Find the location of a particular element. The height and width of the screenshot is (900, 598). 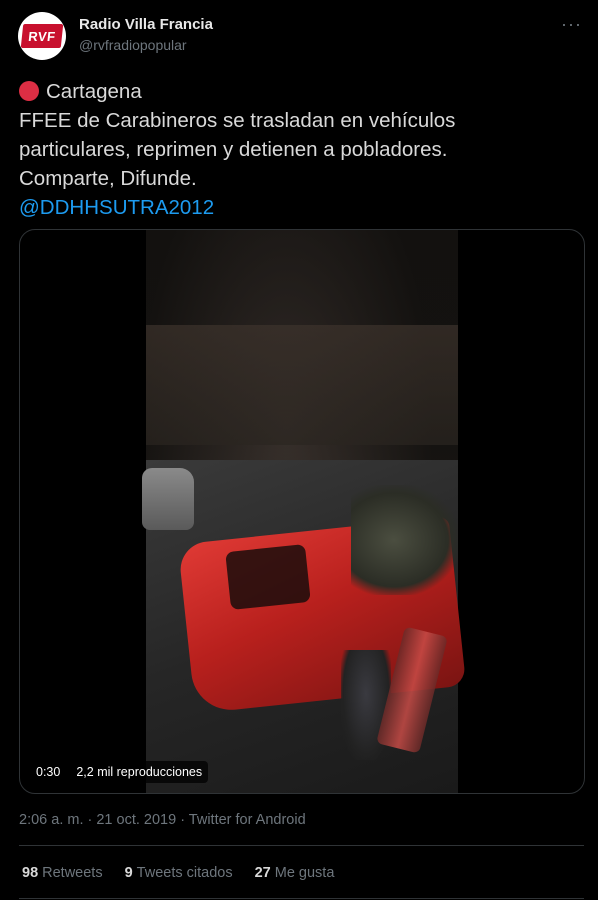

video-overlay: 0:30 2,2 mil reproducciones is located at coordinates (119, 772).